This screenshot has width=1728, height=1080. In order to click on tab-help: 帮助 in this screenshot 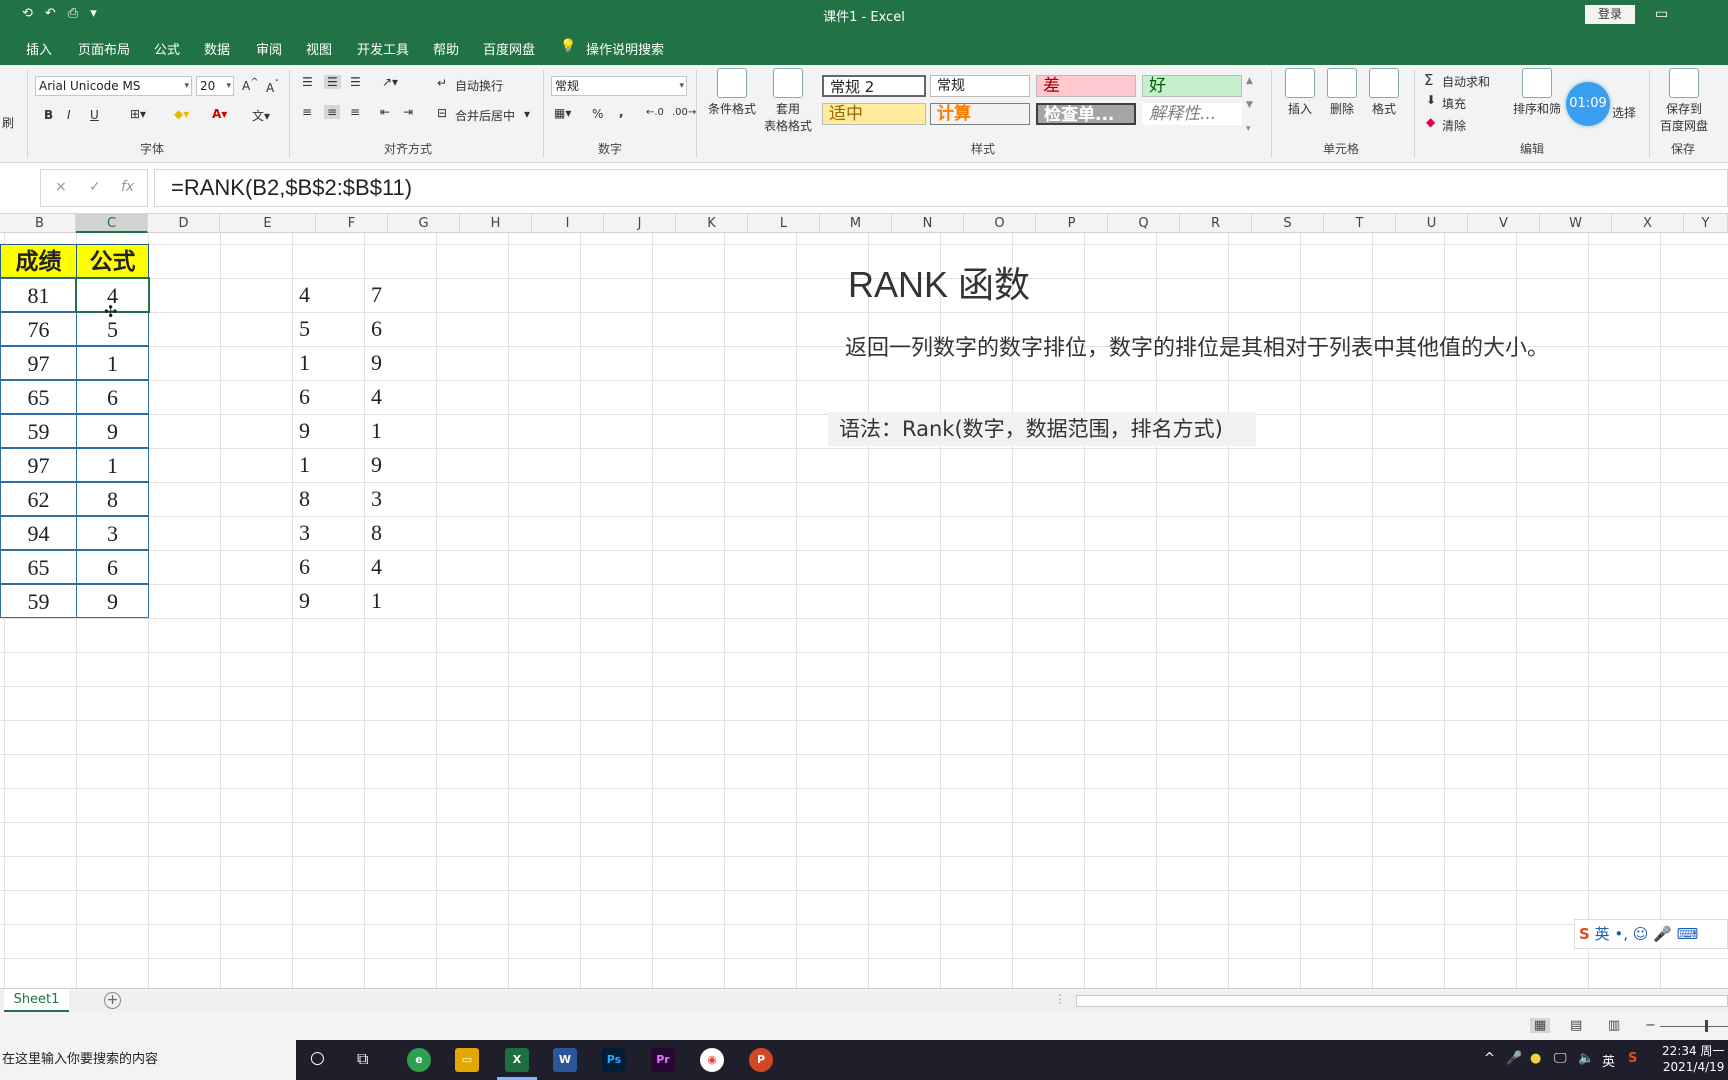, I will do `click(446, 48)`.